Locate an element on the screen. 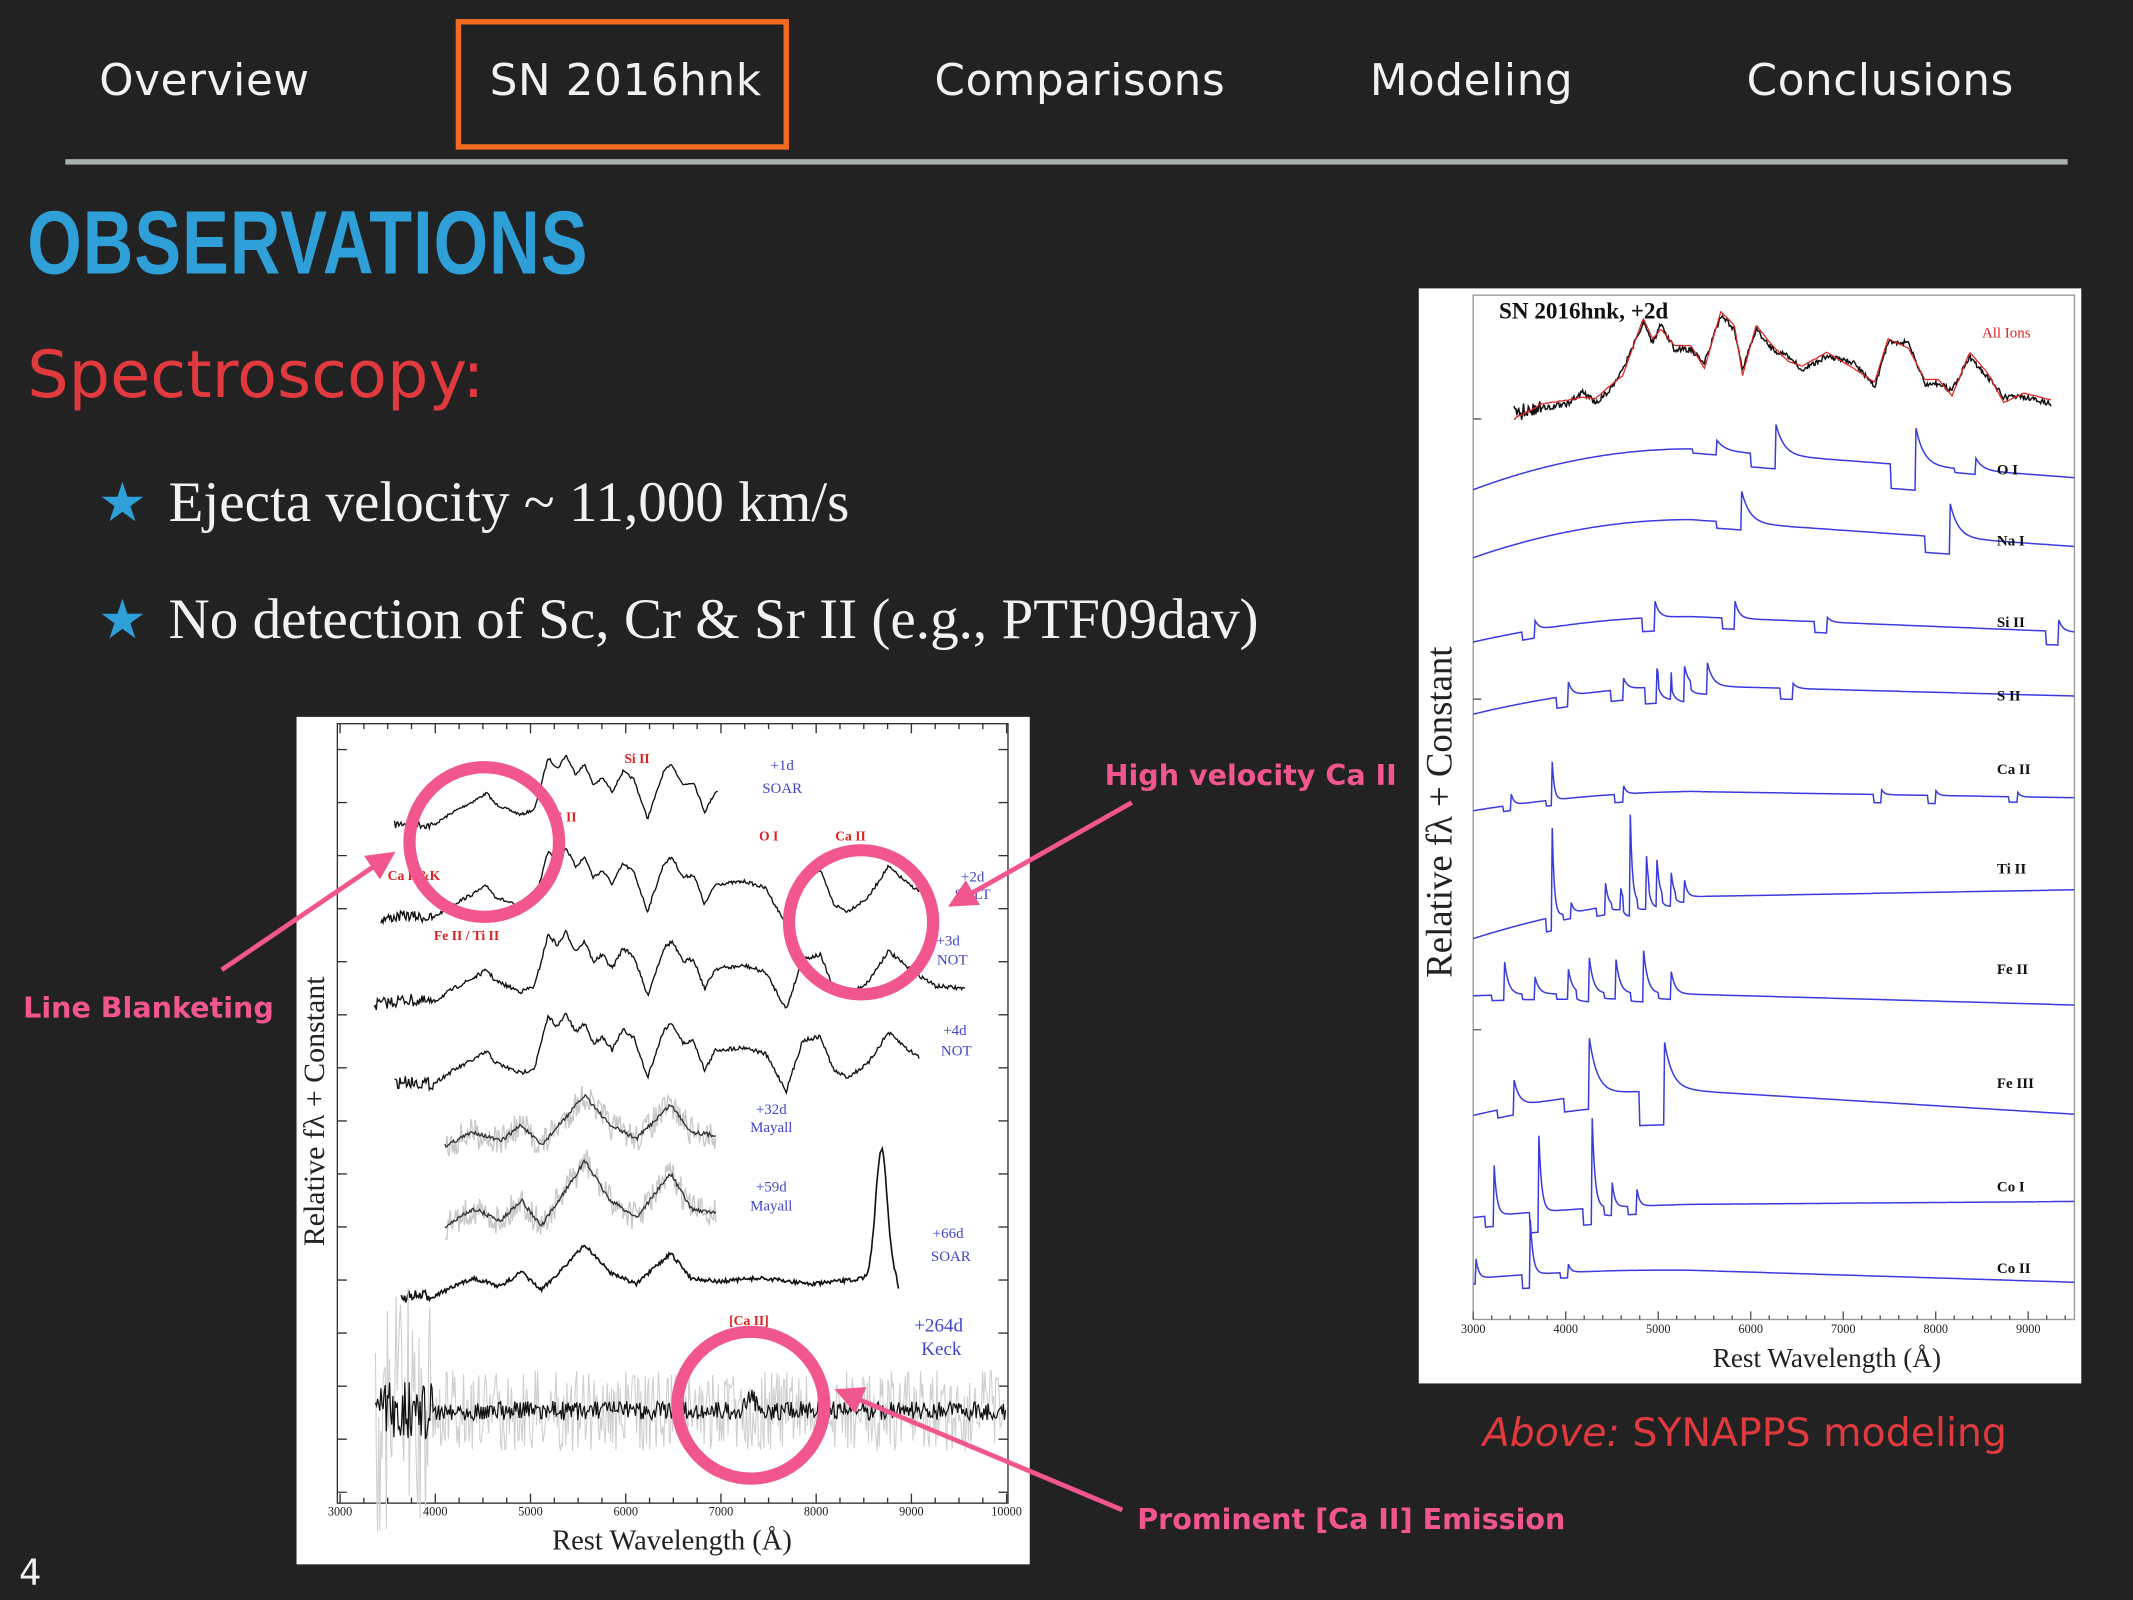 This screenshot has height=1600, width=2133. epoch-phase: +59d is located at coordinates (771, 1188).